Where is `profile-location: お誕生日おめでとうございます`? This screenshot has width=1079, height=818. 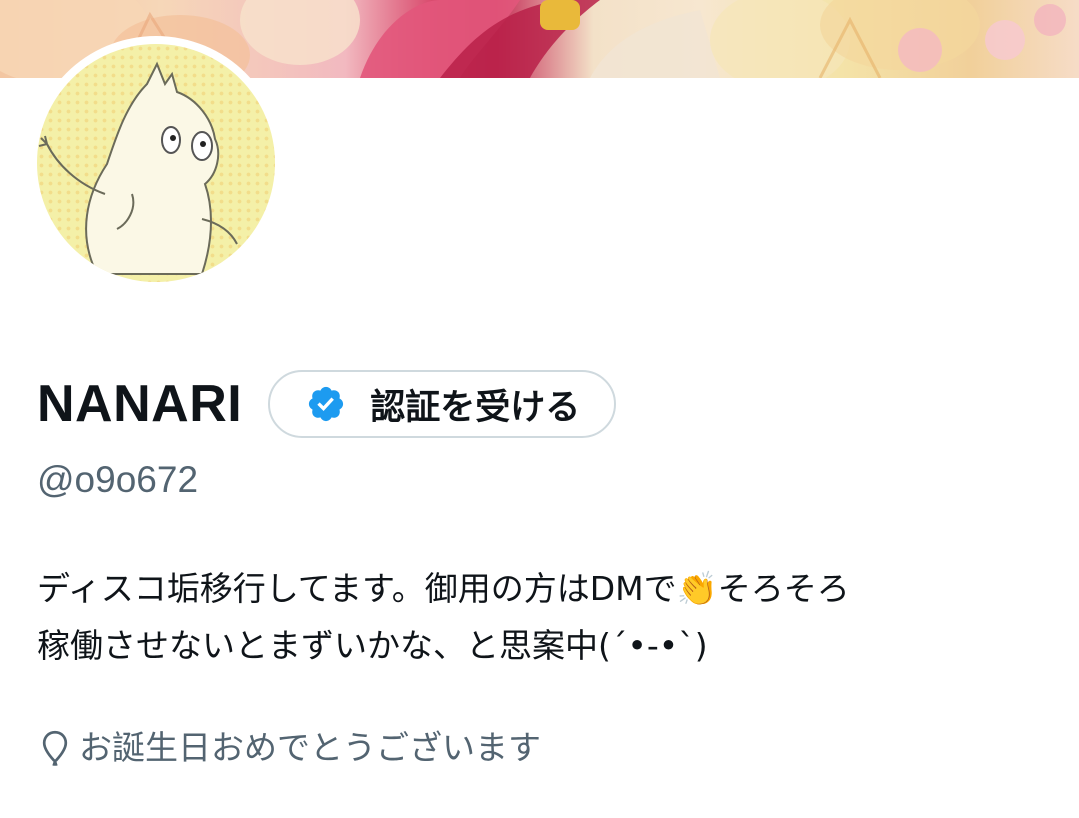
profile-location: お誕生日おめでとうございます is located at coordinates (289, 748).